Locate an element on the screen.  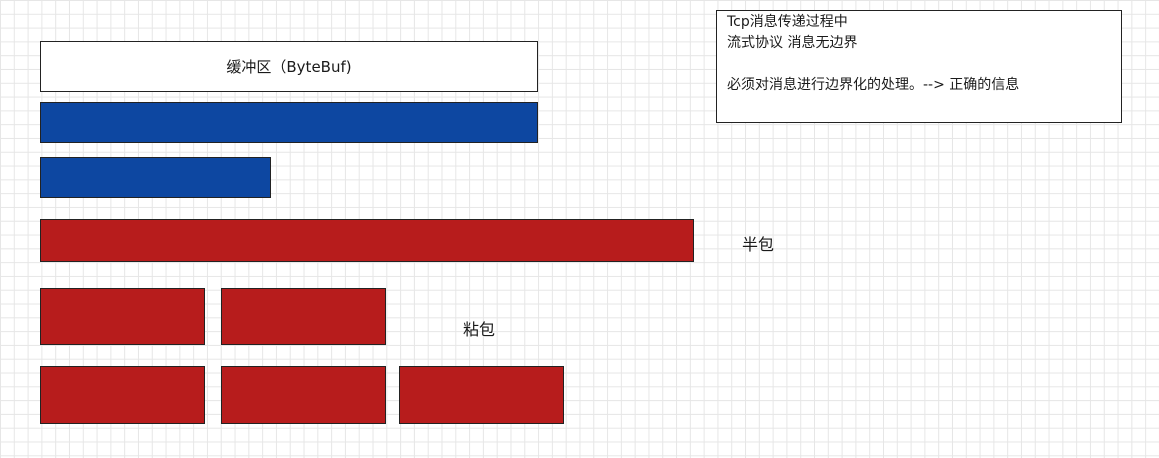
sticky-packet-label: 粘包 is located at coordinates (479, 329).